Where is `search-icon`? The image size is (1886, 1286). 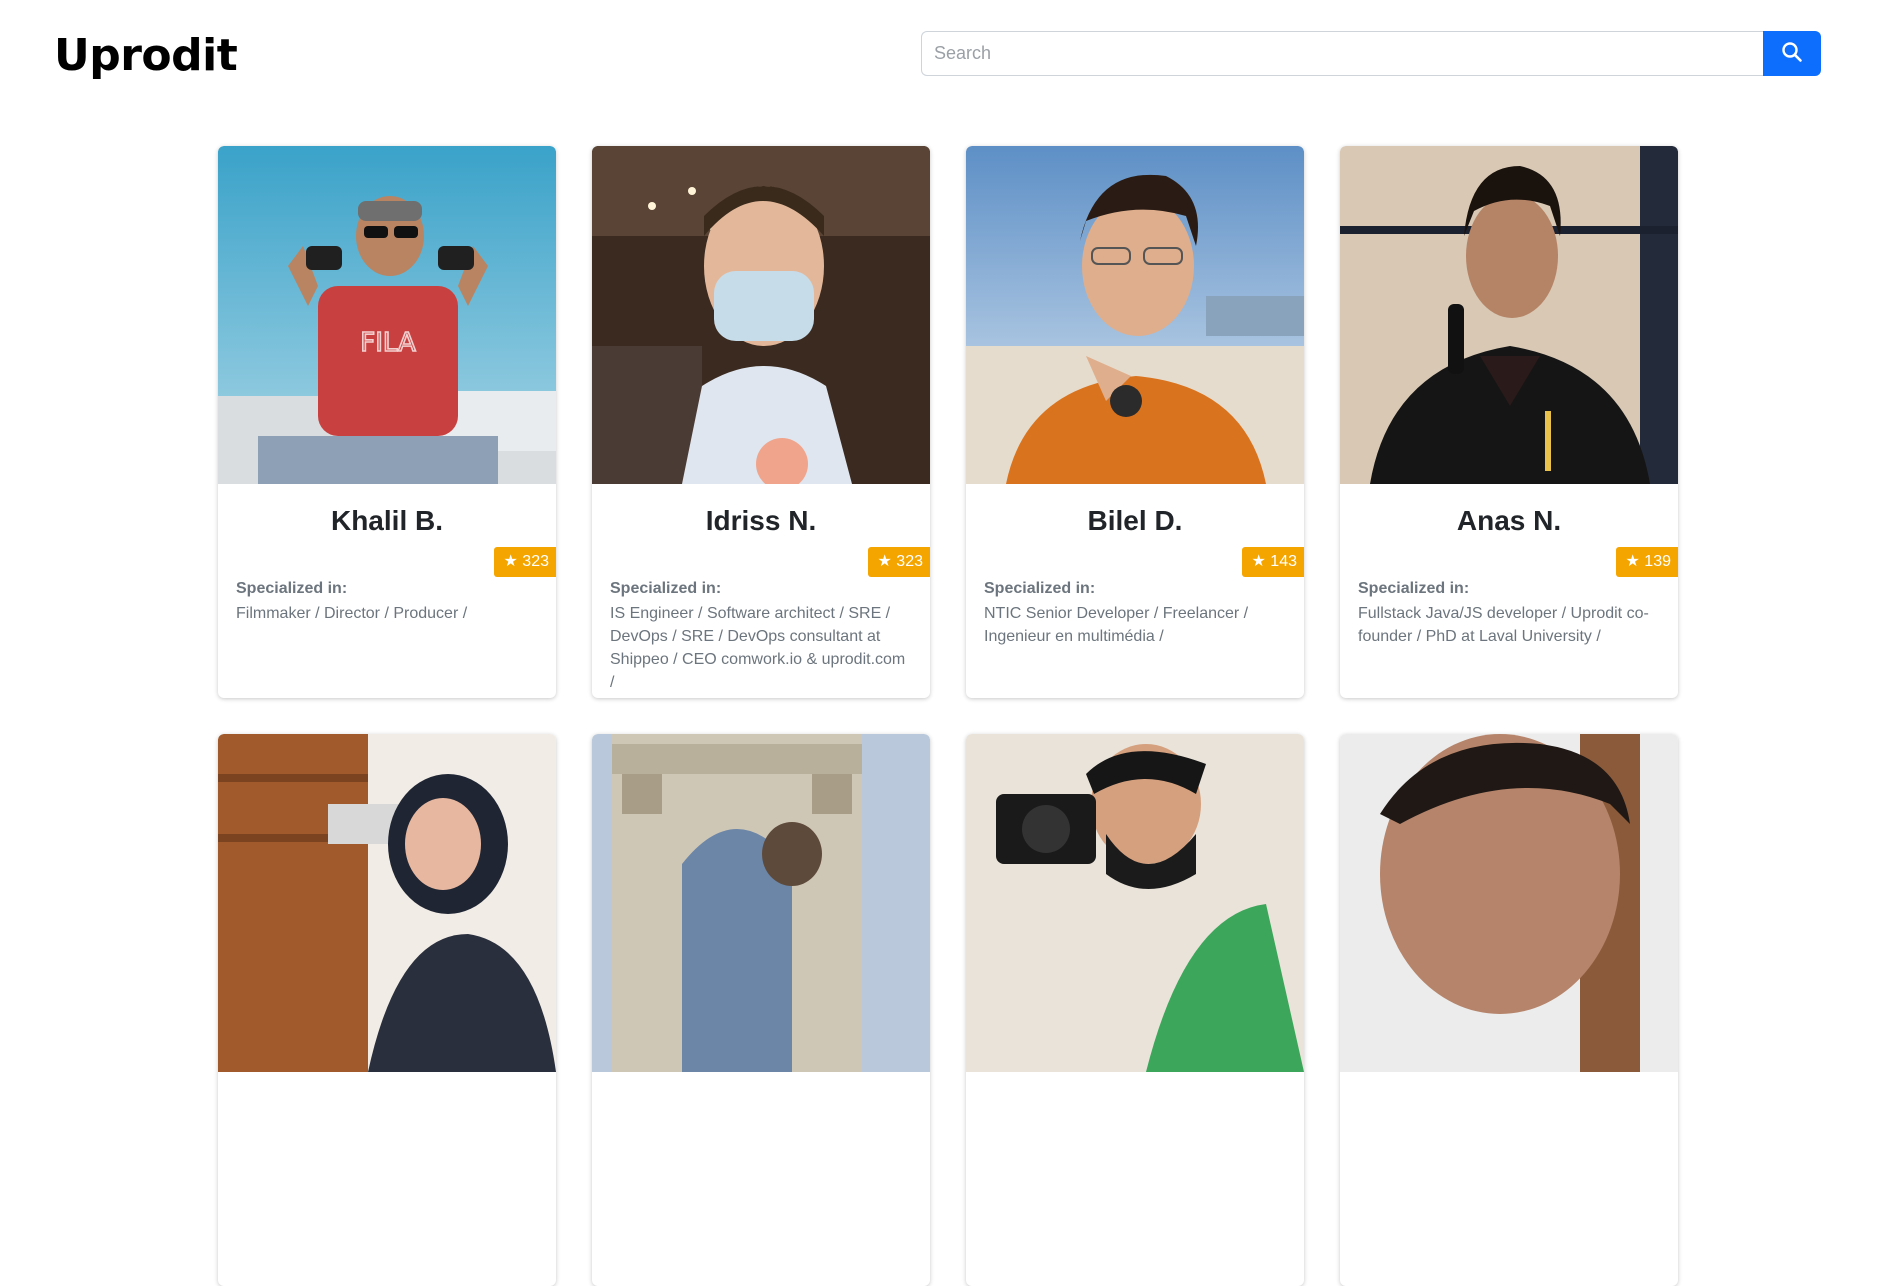
search-icon is located at coordinates (1792, 53).